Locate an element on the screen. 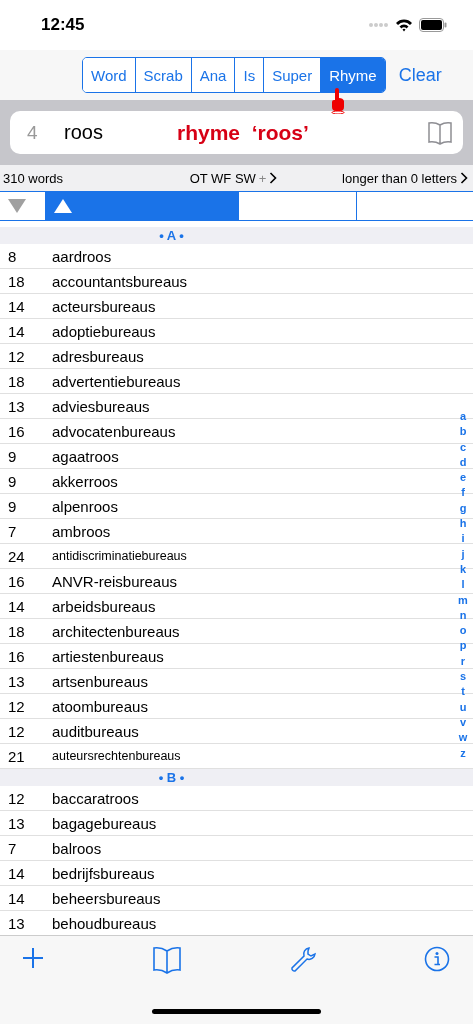 The width and height of the screenshot is (473, 1024). index-letter: g is located at coordinates (463, 508).